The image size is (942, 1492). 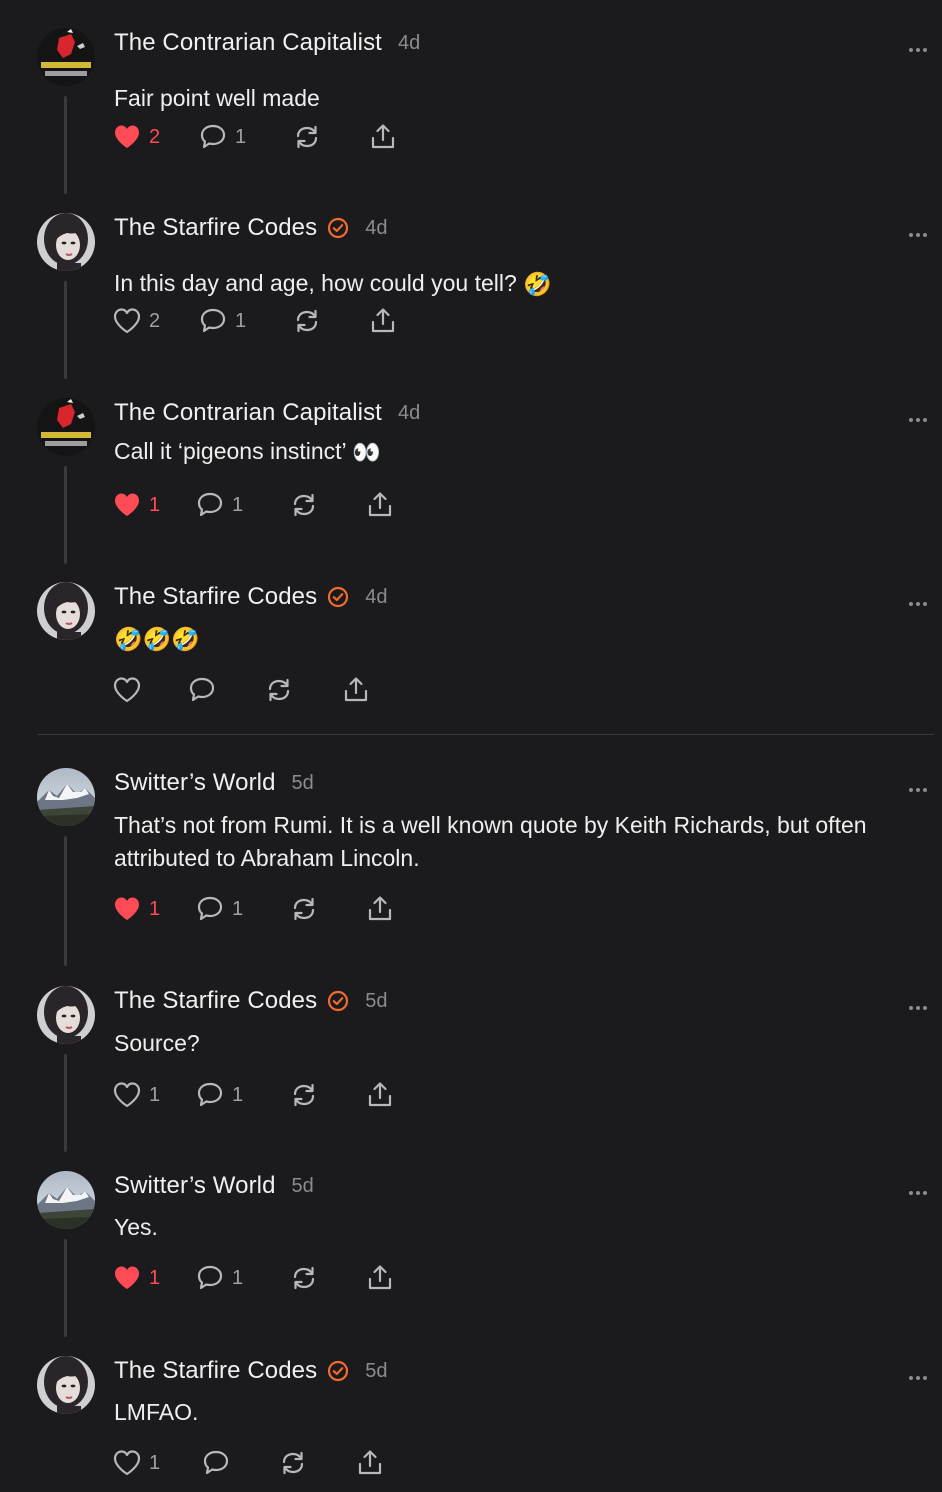 What do you see at coordinates (519, 639) in the screenshot?
I see `comment-text: 🤣🤣🤣` at bounding box center [519, 639].